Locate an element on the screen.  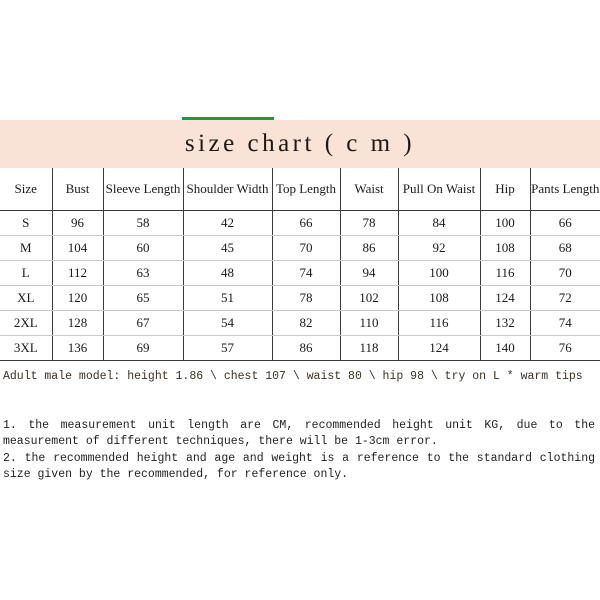
cell-hip: 116 is located at coordinates (505, 273).